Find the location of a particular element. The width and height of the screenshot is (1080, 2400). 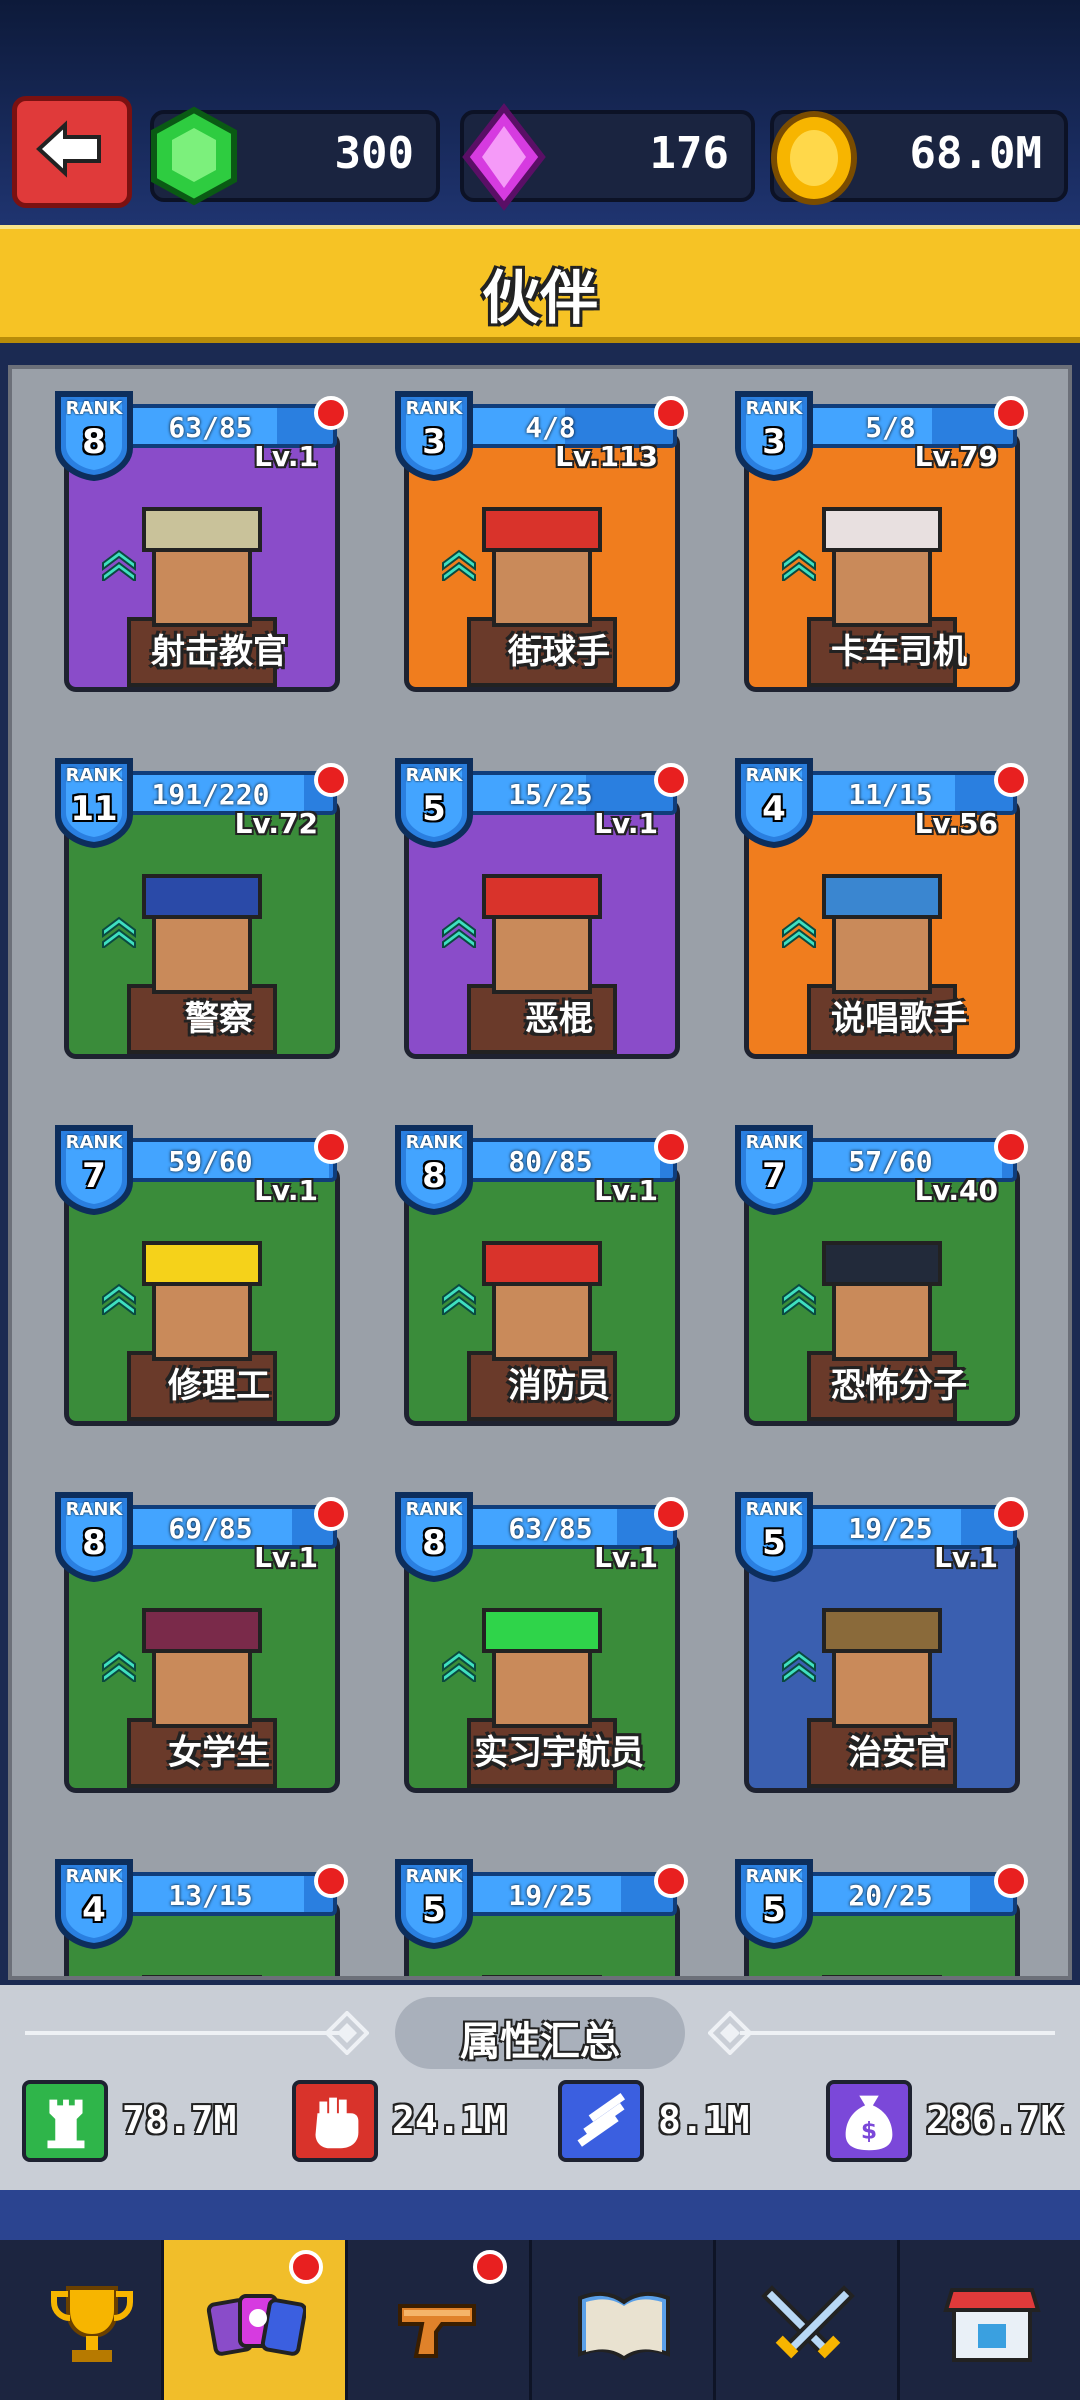

attribute-summary-title: 属性汇总 is located at coordinates (540, 2033).